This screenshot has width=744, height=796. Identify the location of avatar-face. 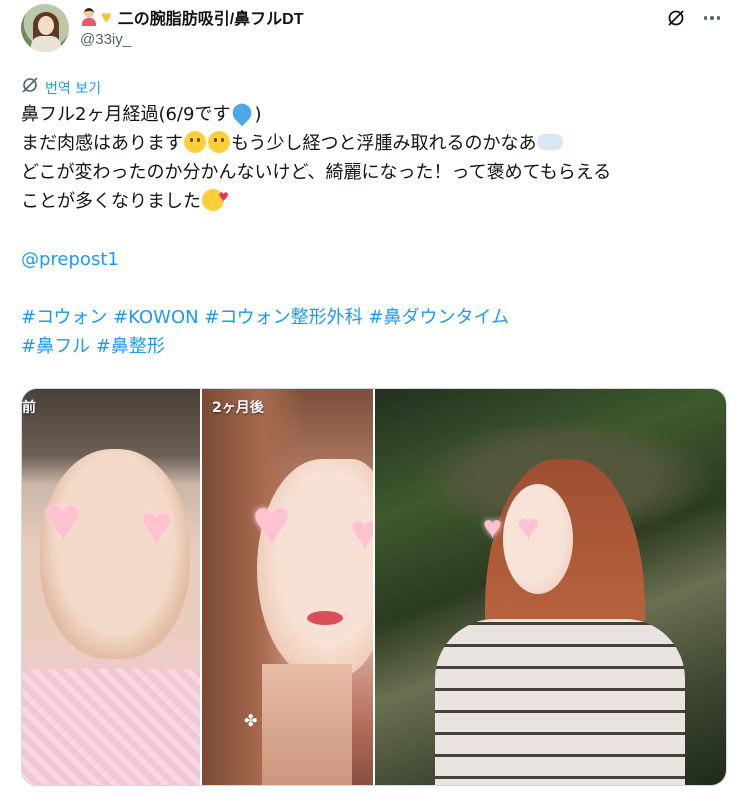
(46, 25).